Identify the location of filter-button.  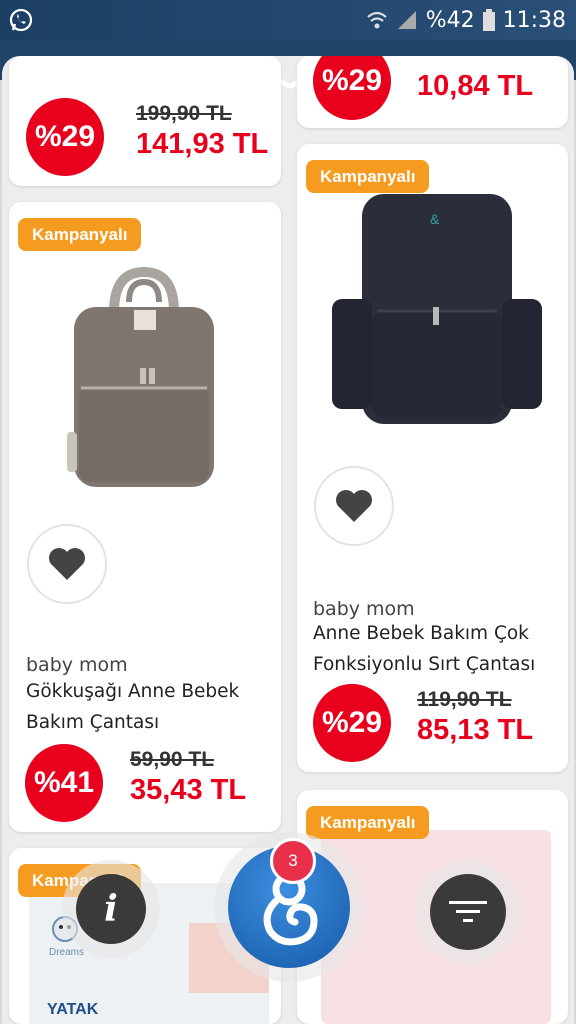
(468, 912).